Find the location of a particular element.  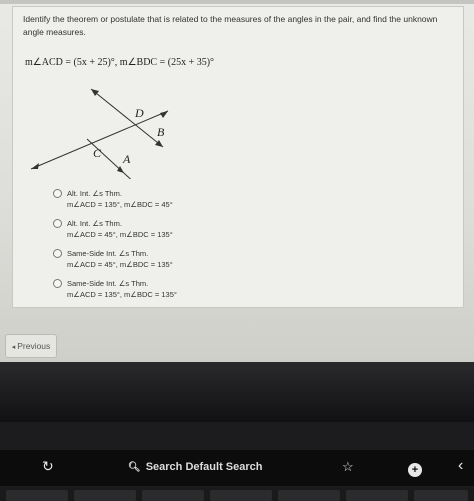

chevron-left-icon: ◂ is located at coordinates (13, 347).